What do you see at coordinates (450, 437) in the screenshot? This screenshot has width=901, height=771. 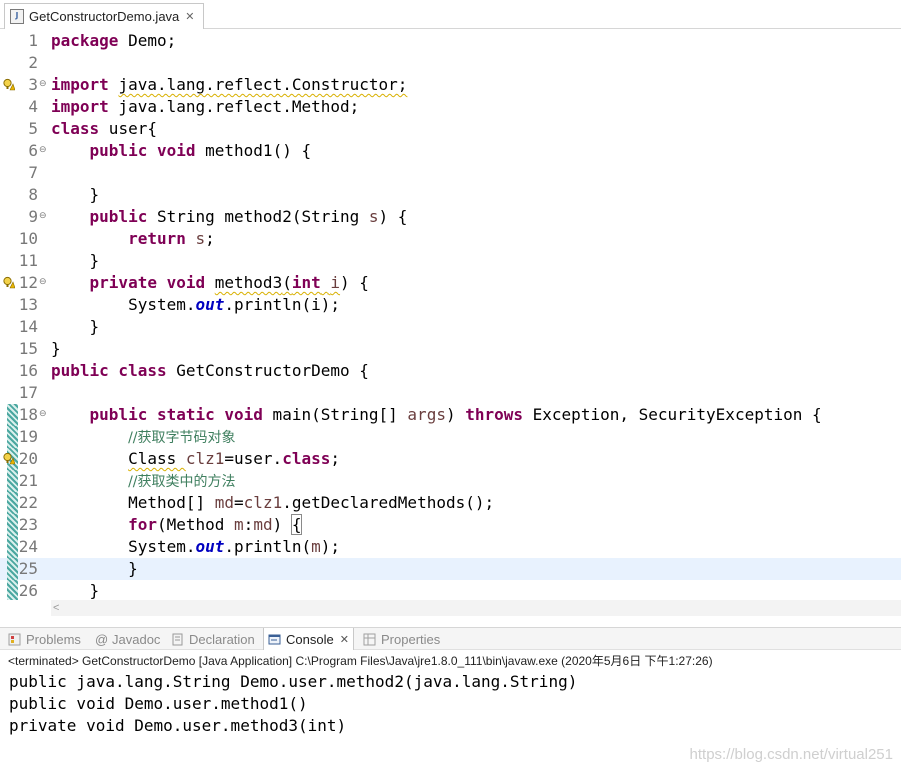 I see `code-line: 19 //获取字节码对象` at bounding box center [450, 437].